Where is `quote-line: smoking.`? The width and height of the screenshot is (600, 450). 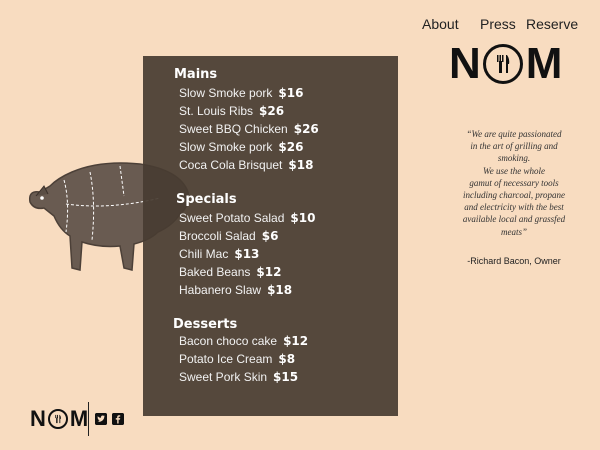
quote-line: smoking. is located at coordinates (514, 158).